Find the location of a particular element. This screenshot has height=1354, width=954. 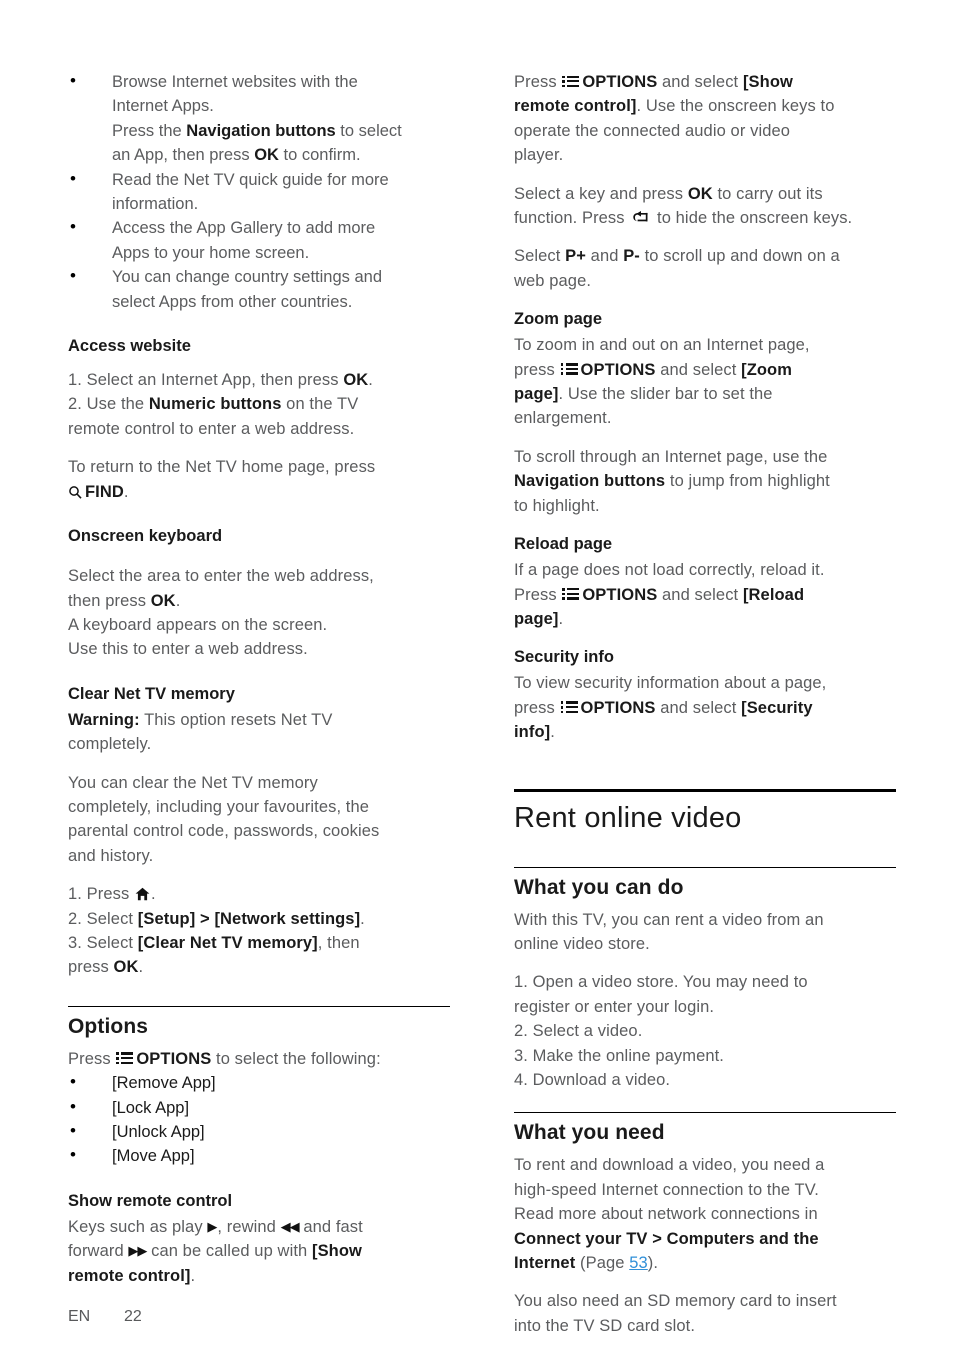

heading-security-info: Security info is located at coordinates (564, 657).